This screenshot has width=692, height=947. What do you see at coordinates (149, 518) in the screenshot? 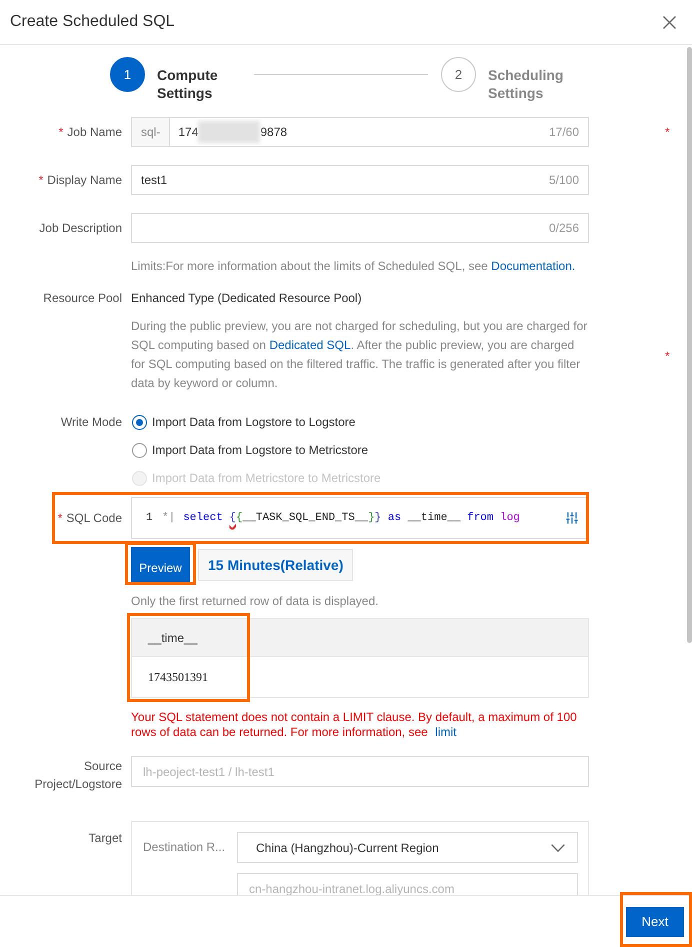
I see `line-number: 1` at bounding box center [149, 518].